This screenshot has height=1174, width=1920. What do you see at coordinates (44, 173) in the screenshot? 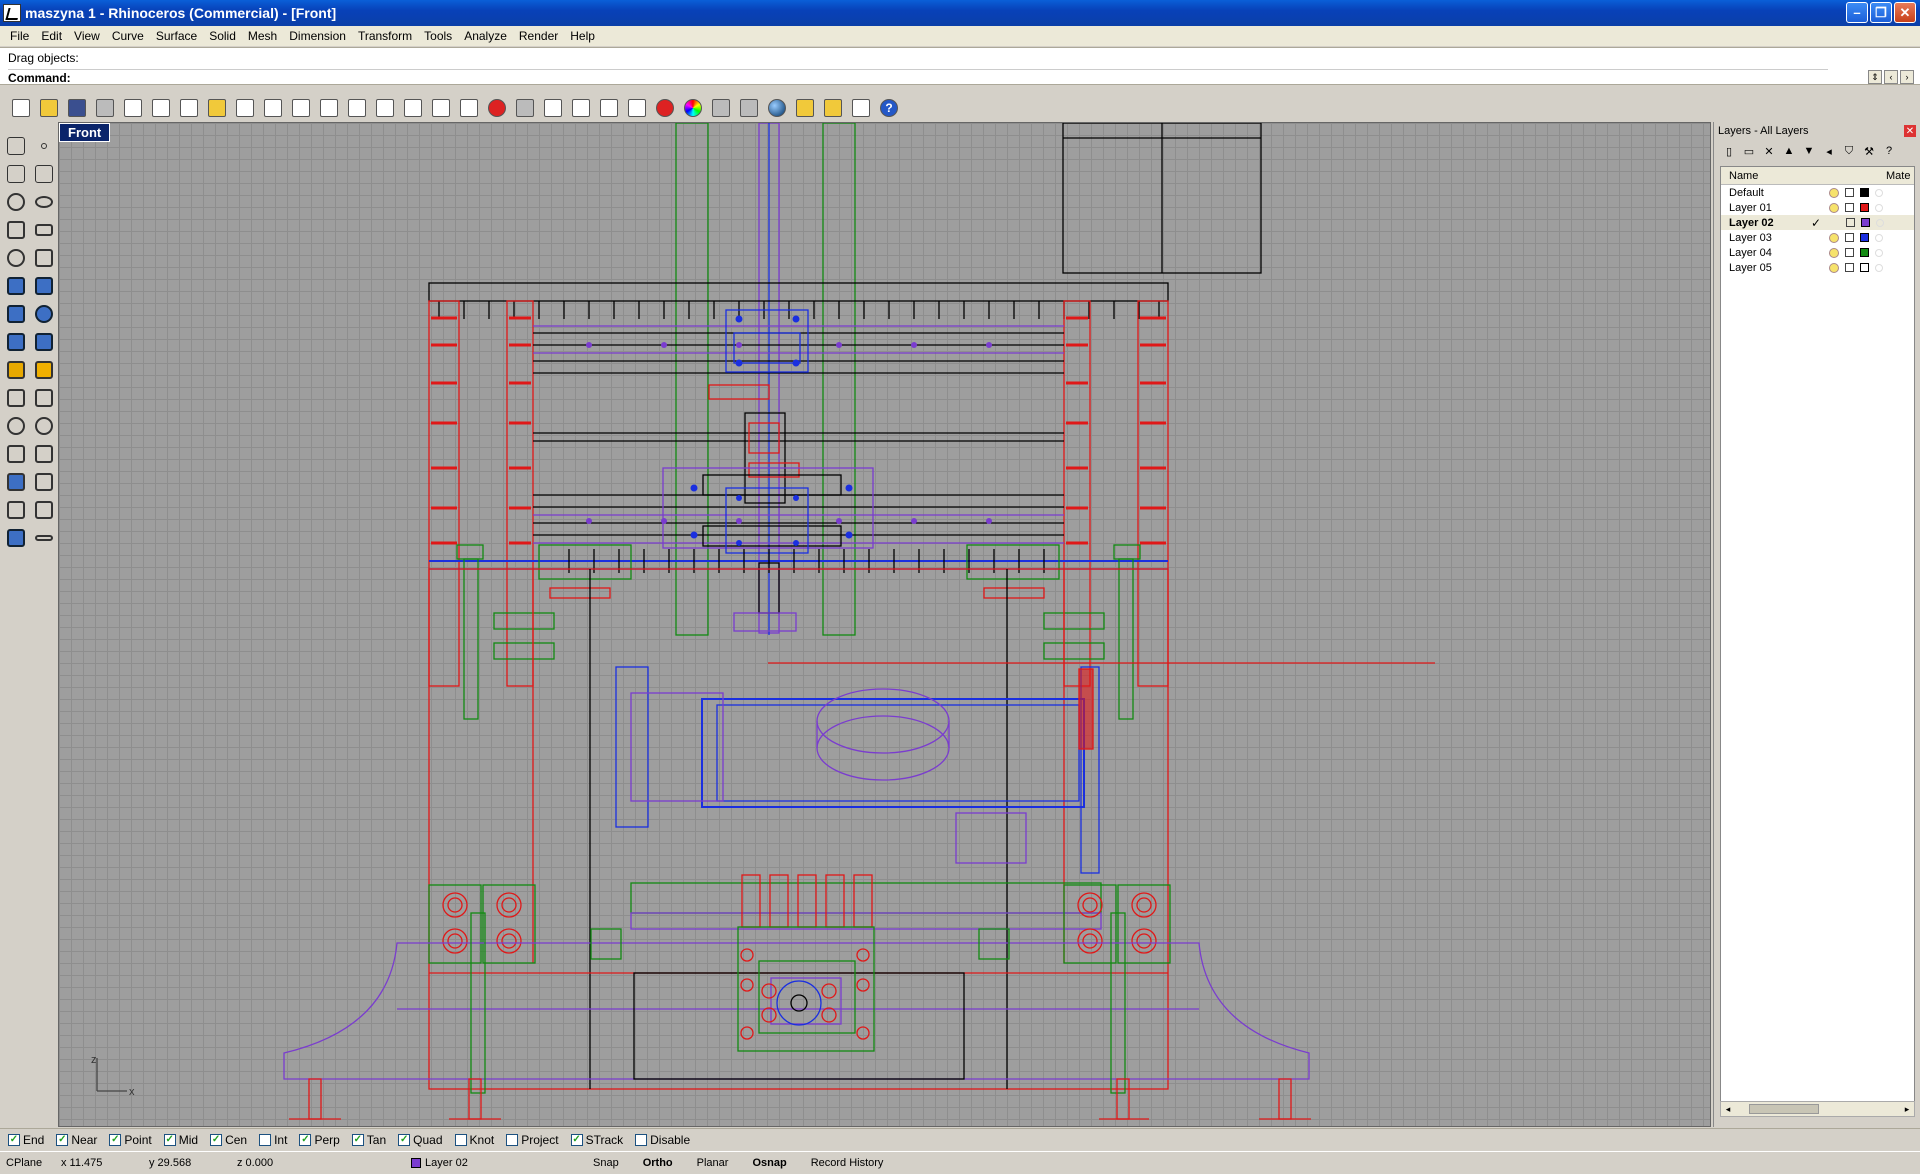
I see `rectangle-curve-tool` at bounding box center [44, 173].